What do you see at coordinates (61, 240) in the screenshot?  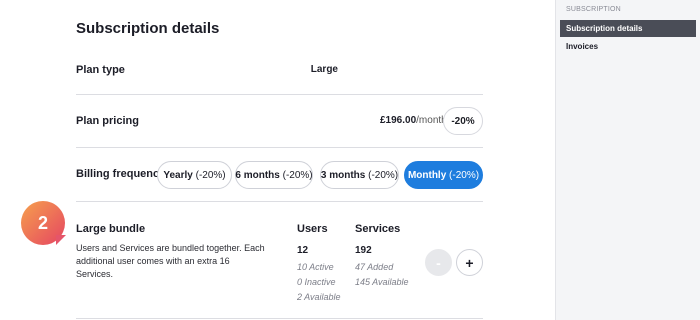 I see `step-badge-tail` at bounding box center [61, 240].